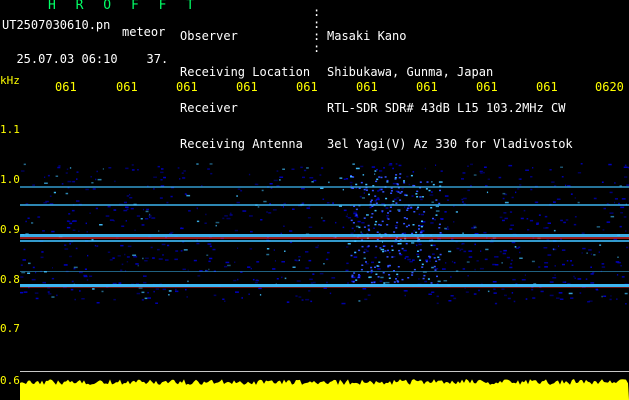  I want to click on header-value-observer: Masaki Kano, so click(367, 36).